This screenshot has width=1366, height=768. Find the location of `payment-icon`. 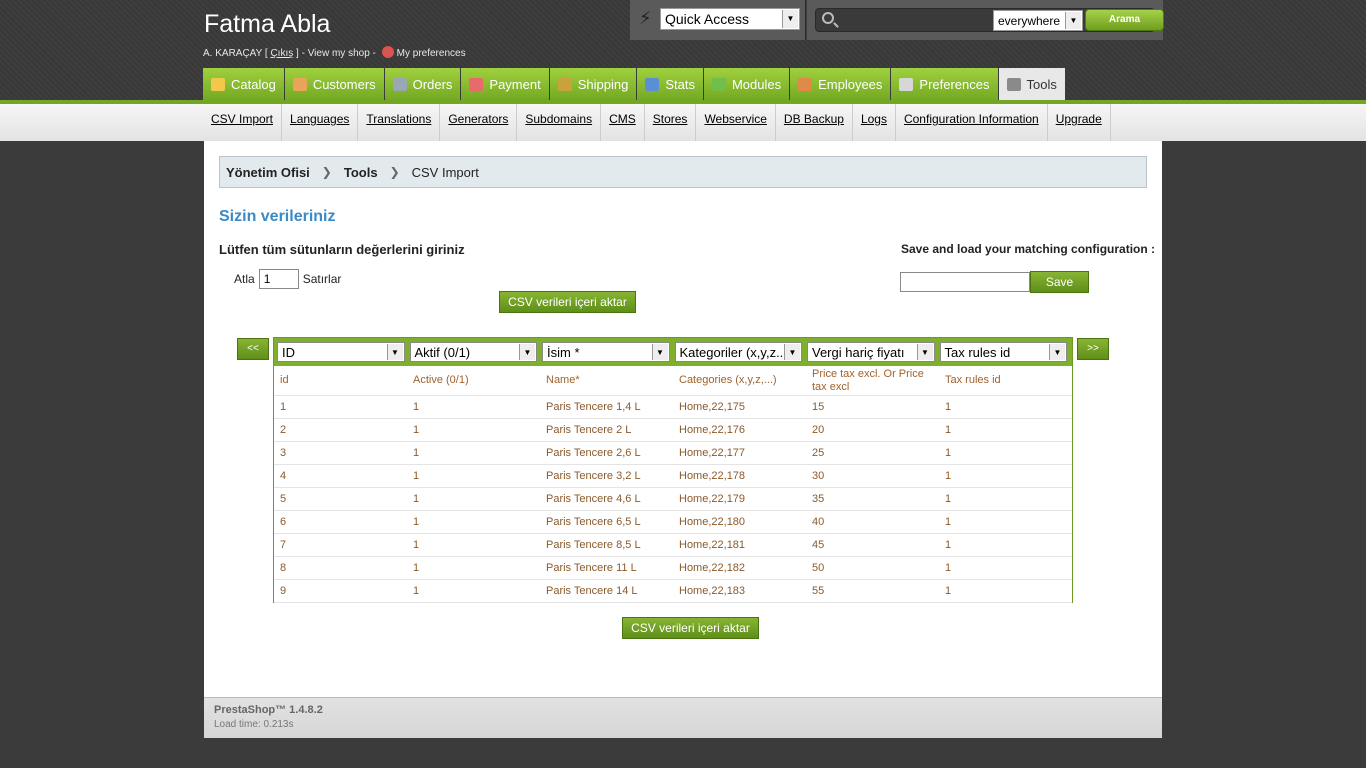

payment-icon is located at coordinates (476, 84).